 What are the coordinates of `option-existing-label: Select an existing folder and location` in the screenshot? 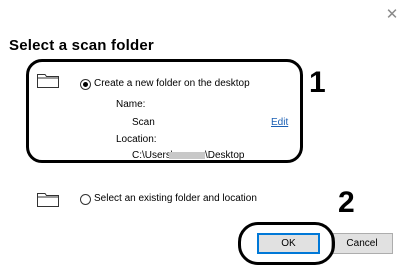 It's located at (175, 198).